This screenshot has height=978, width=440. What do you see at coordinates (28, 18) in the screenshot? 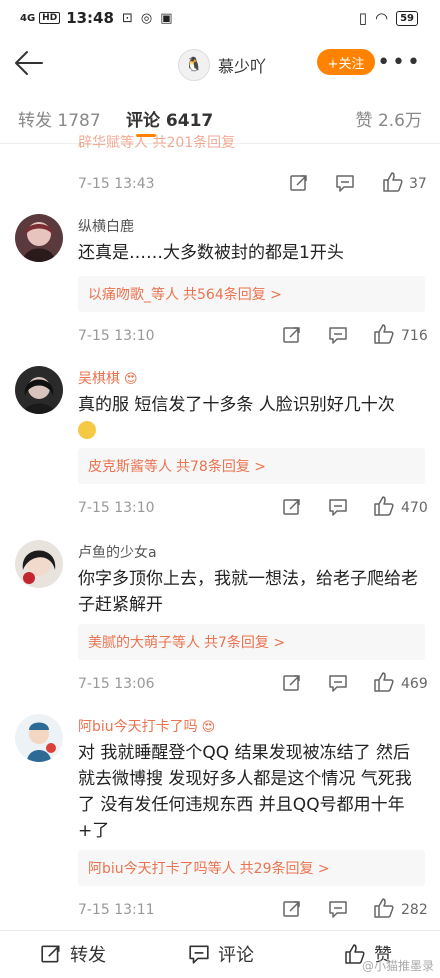
I see `signal-indicator: 4G` at bounding box center [28, 18].